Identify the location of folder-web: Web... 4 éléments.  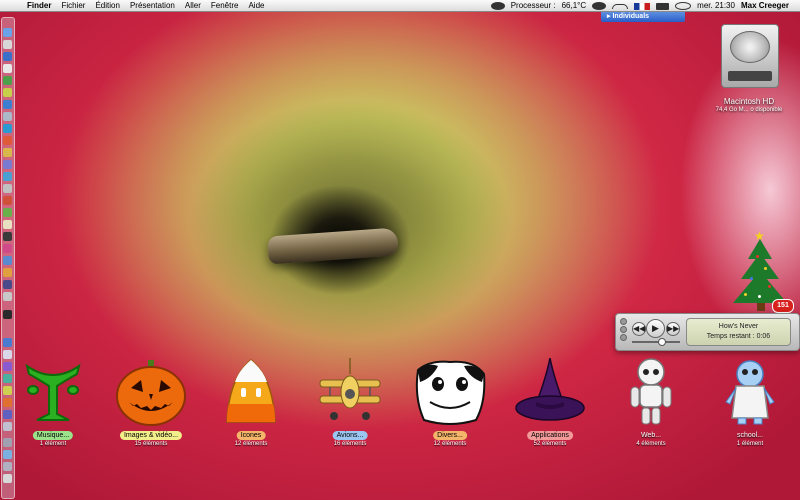
(651, 403).